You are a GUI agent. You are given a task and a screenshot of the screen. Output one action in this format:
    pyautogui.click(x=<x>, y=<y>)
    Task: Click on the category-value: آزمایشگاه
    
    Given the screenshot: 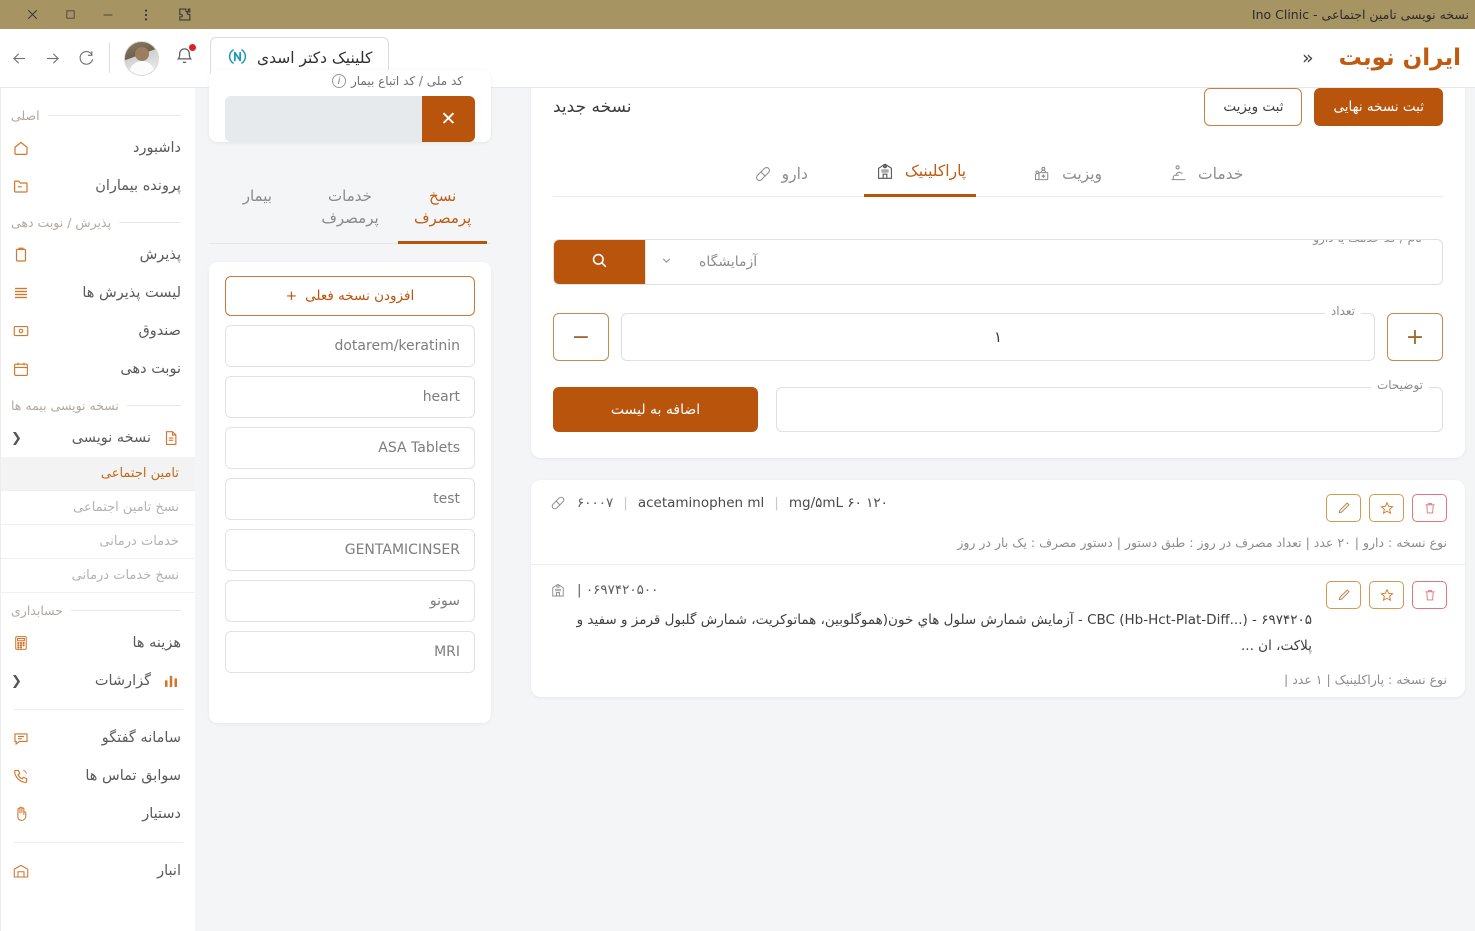 What is the action you would take?
    pyautogui.click(x=728, y=262)
    